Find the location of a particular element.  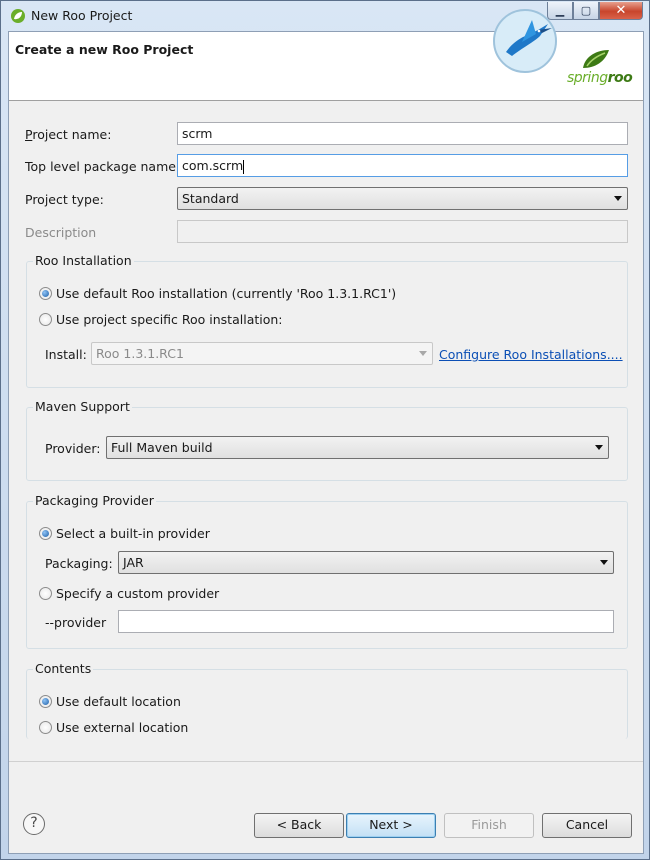

maven-support-title: Maven Support is located at coordinates (82, 406).